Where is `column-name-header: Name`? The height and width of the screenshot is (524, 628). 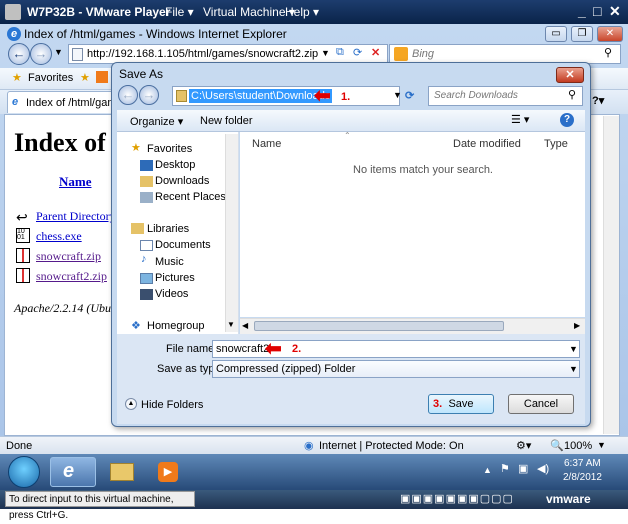
column-name-header: Name is located at coordinates (266, 144).